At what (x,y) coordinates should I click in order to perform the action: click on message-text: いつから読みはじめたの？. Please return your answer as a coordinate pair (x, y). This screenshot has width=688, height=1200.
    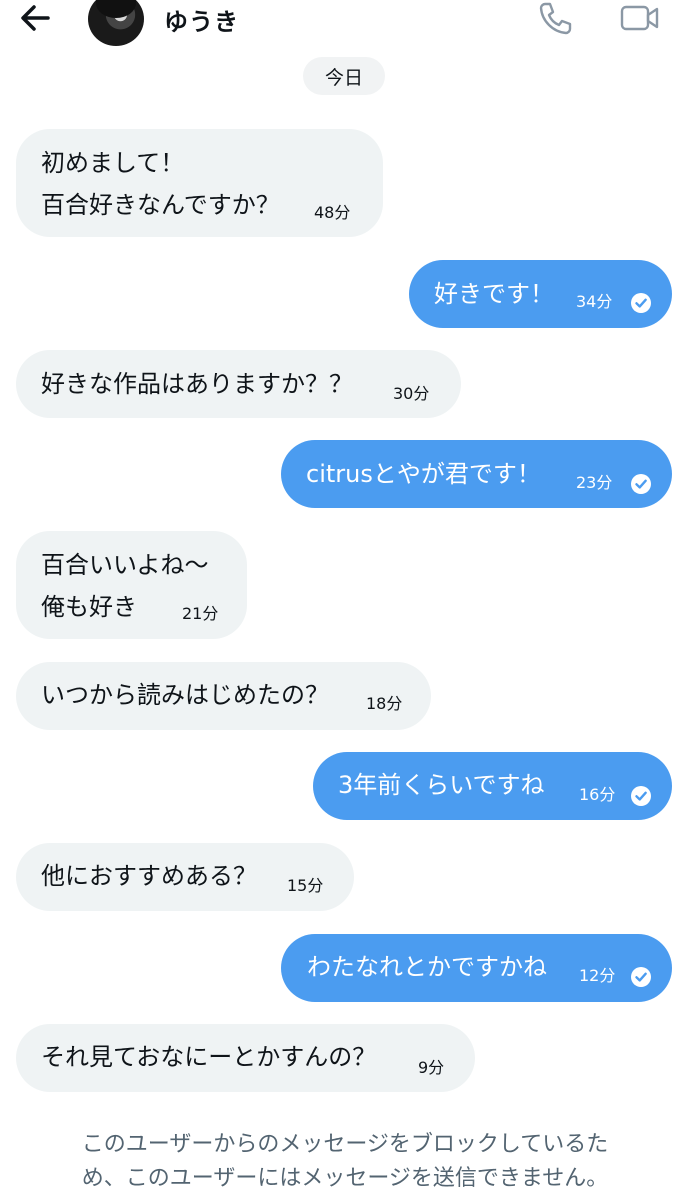
    Looking at the image, I should click on (185, 695).